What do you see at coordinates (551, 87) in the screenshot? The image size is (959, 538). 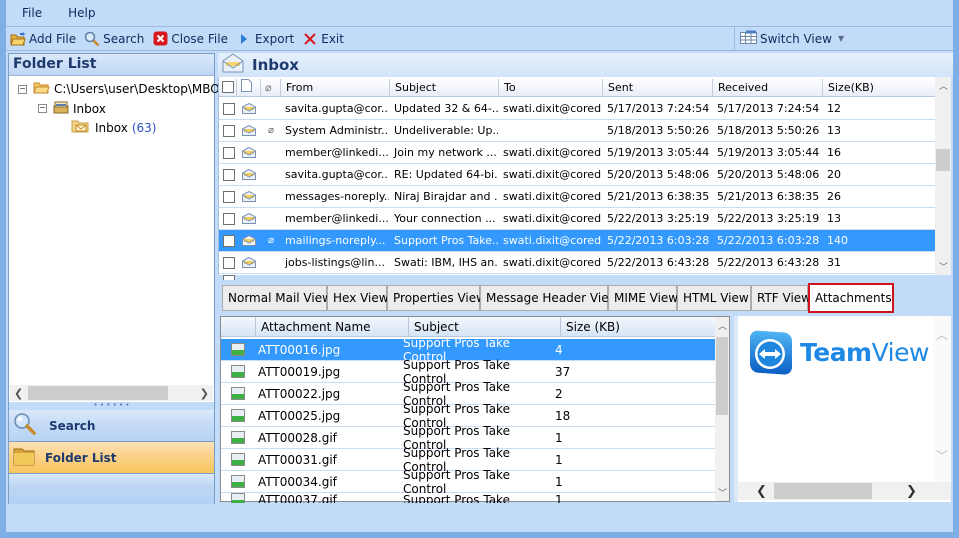 I see `col-to: To` at bounding box center [551, 87].